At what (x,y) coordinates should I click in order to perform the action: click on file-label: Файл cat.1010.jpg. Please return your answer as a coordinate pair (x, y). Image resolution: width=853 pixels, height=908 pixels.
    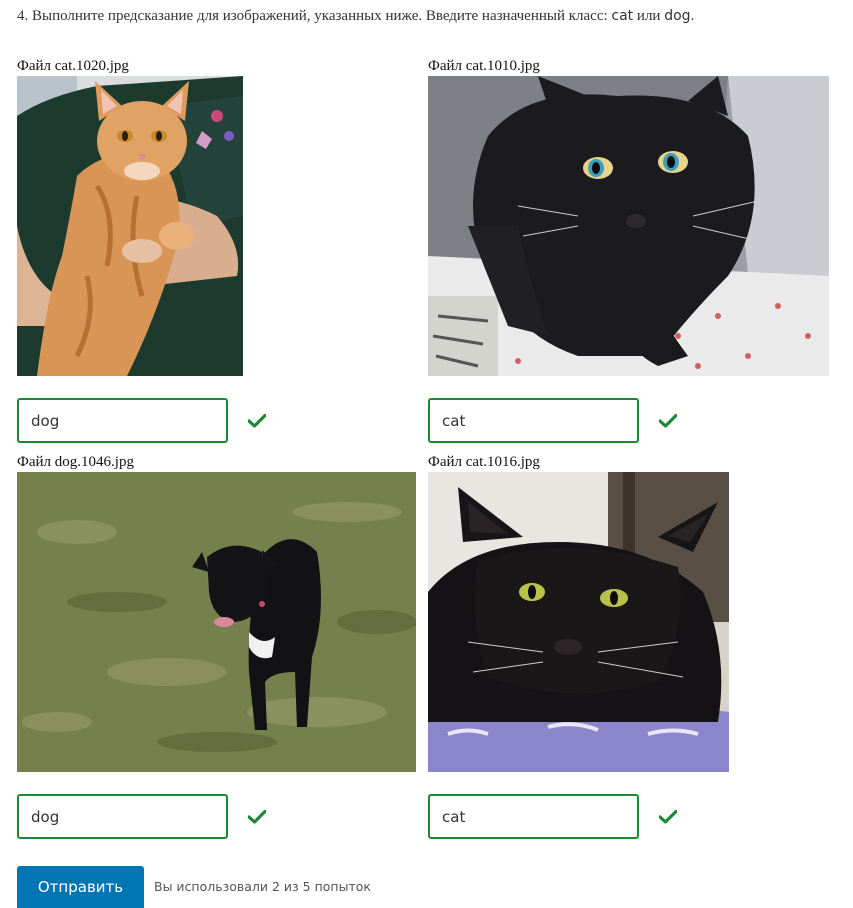
    Looking at the image, I should click on (484, 66).